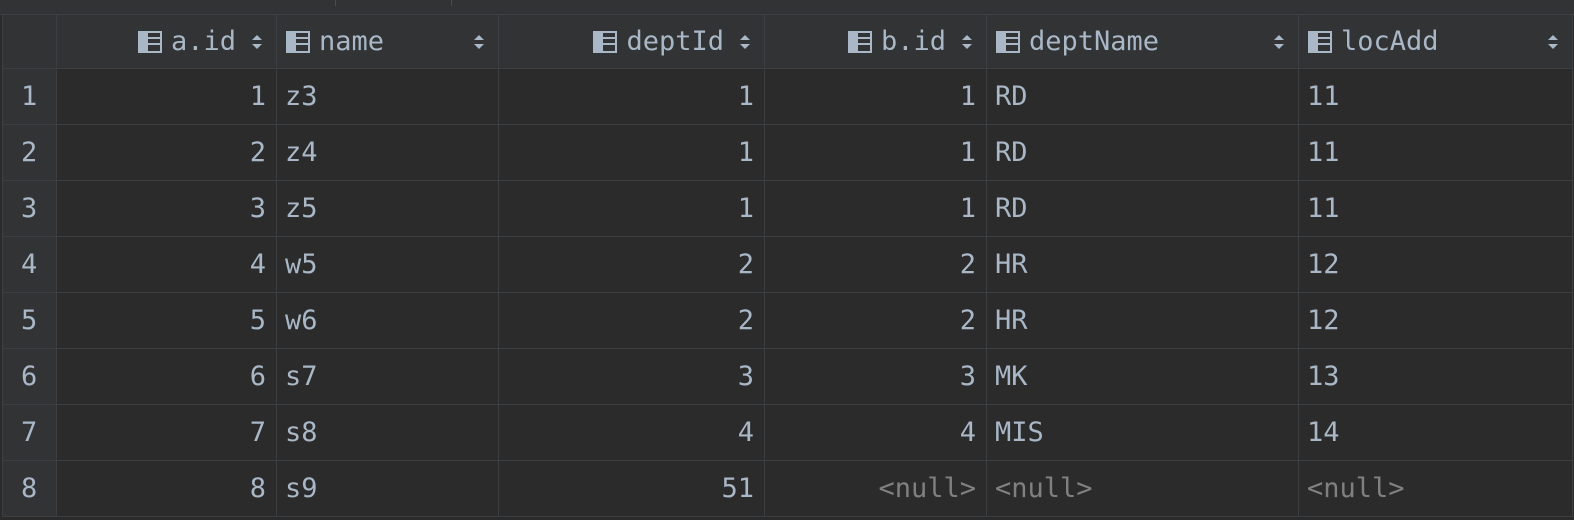  I want to click on table-row: 7 7 s8 4 4 MIS 14, so click(787, 432).